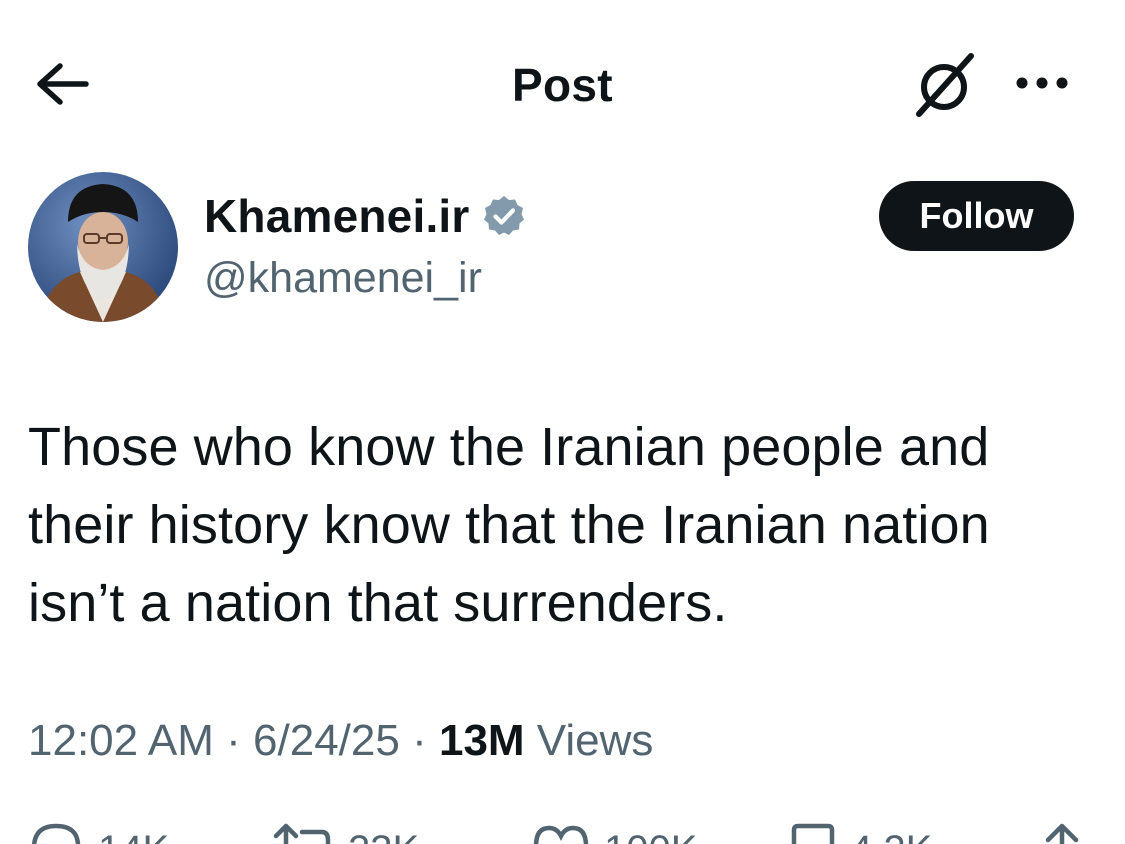 Image resolution: width=1125 pixels, height=844 pixels. I want to click on reply-button: 14K, so click(98, 832).